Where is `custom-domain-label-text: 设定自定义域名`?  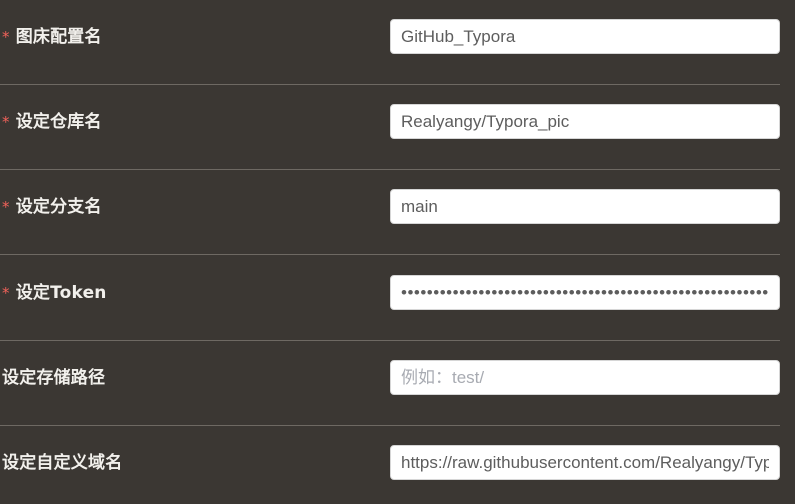
custom-domain-label-text: 设定自定义域名 is located at coordinates (62, 463).